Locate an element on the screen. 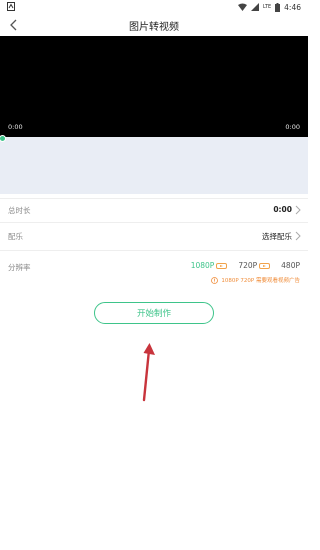  clock: 4:46 is located at coordinates (292, 7).